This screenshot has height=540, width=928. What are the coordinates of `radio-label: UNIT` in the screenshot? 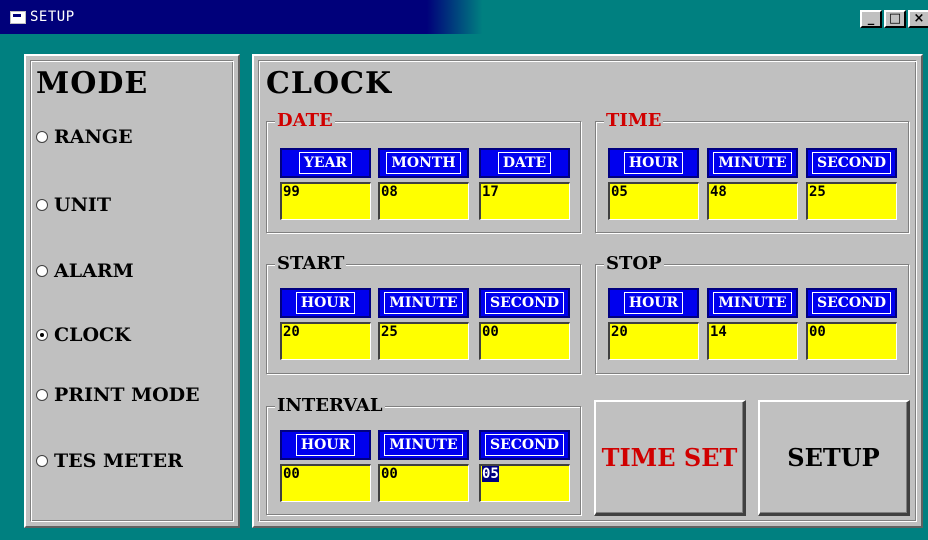 It's located at (82, 205).